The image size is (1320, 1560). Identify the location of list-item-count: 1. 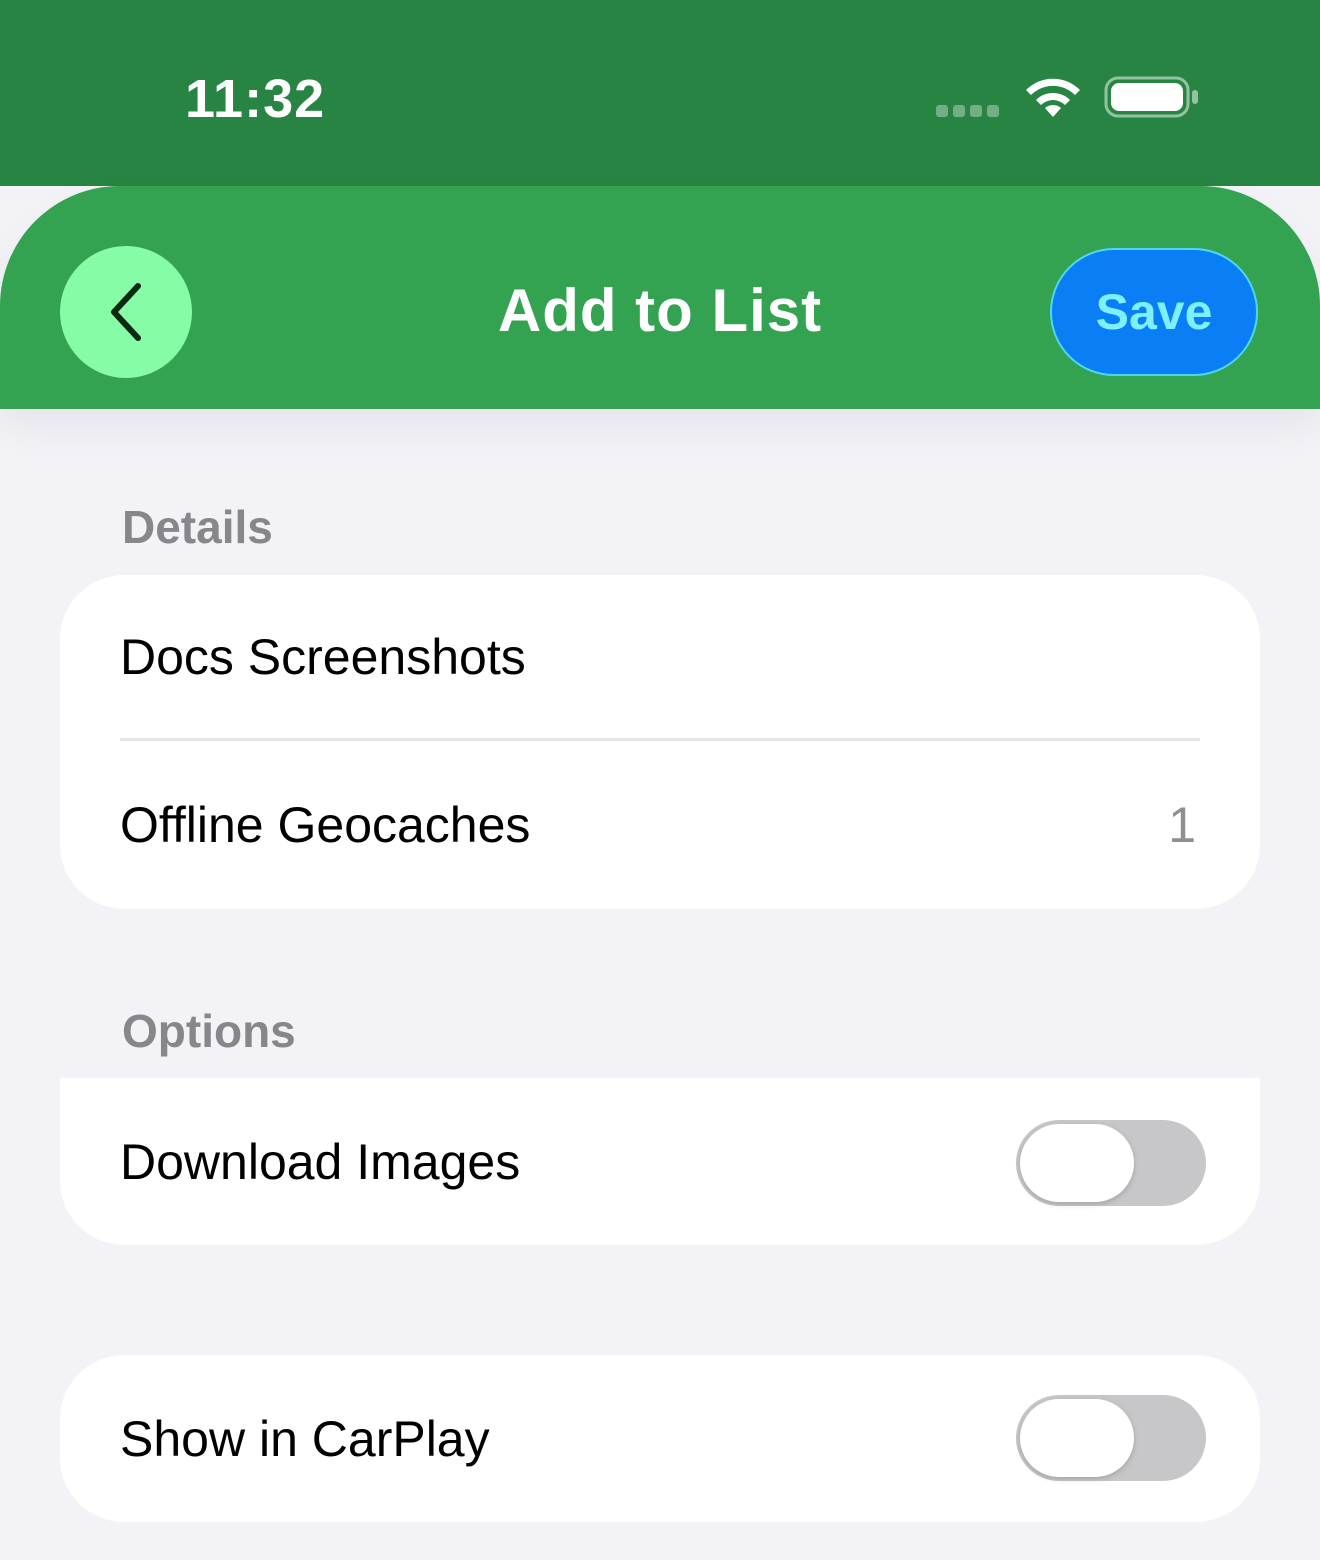
(1182, 825).